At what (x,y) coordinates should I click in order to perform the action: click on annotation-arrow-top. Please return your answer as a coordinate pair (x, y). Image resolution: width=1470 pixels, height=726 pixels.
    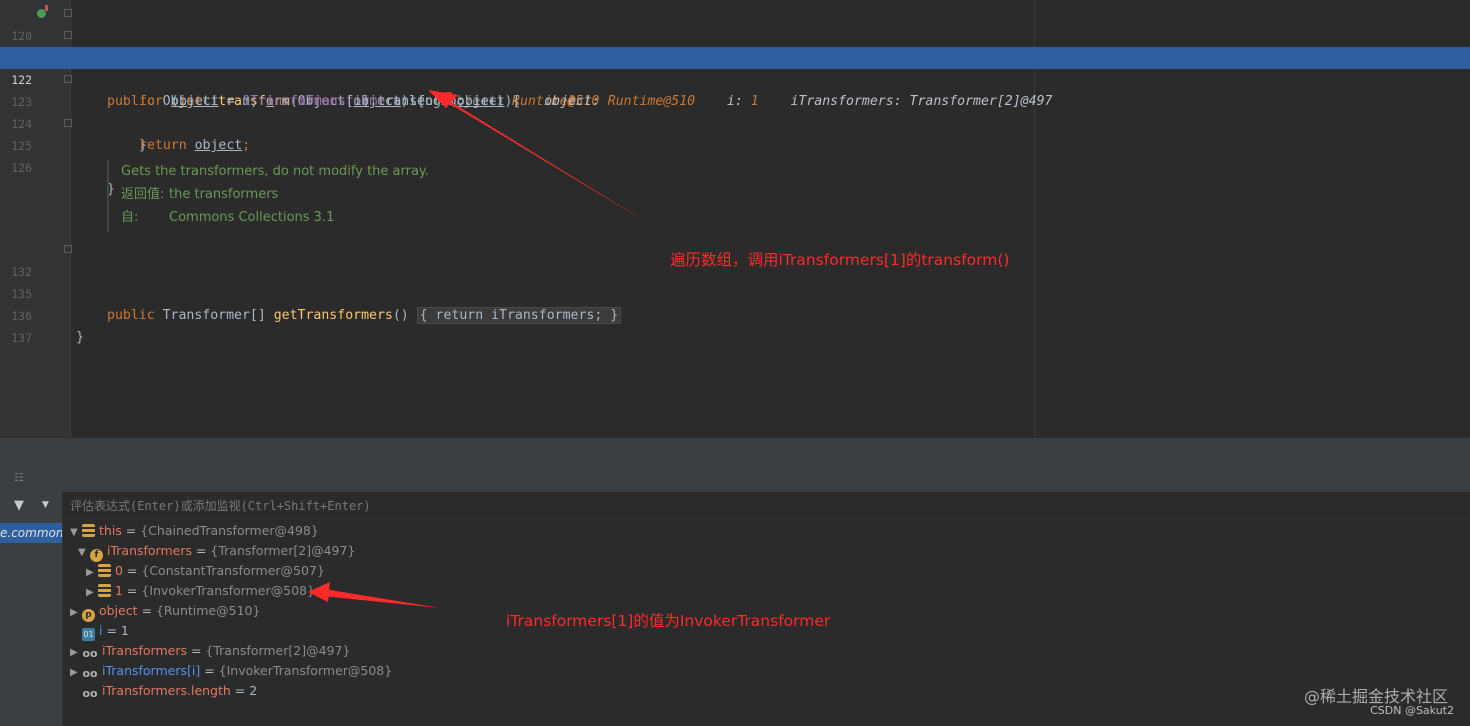
    Looking at the image, I should click on (542, 159).